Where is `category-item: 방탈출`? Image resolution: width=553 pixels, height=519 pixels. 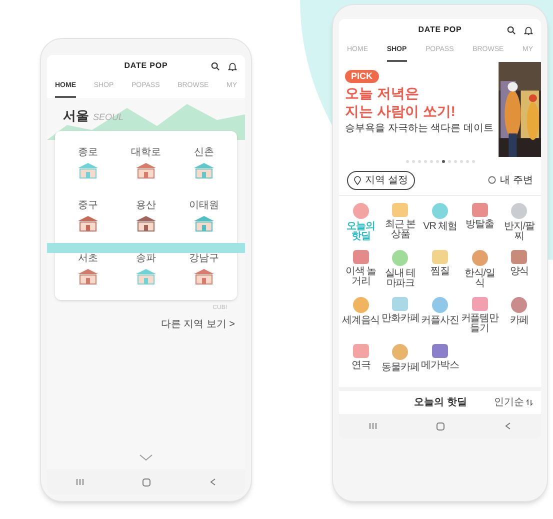
category-item: 방탈출 is located at coordinates (480, 224).